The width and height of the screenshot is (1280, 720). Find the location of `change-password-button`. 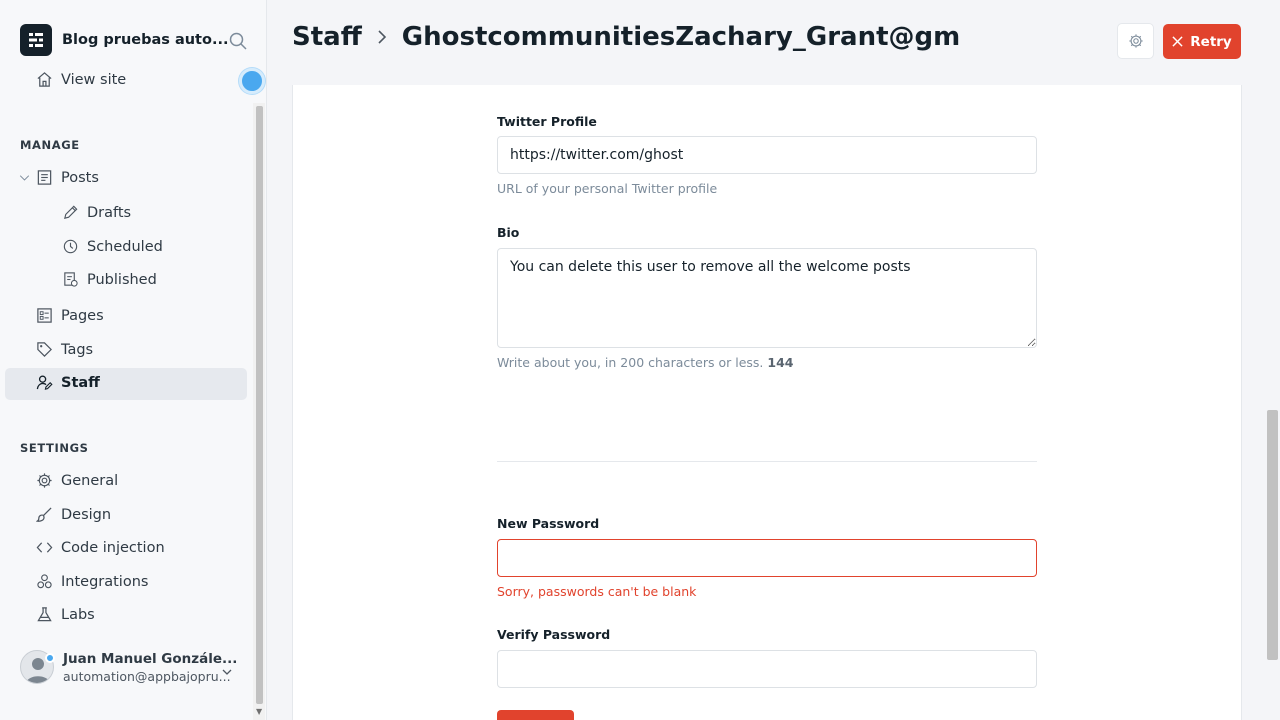

change-password-button is located at coordinates (535, 715).